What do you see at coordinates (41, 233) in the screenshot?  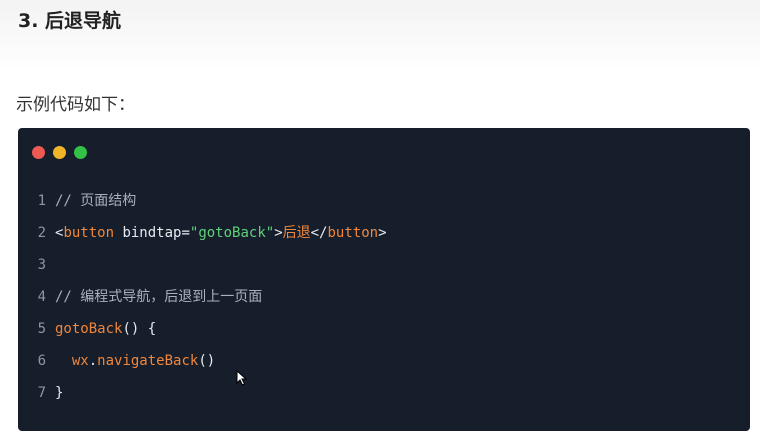 I see `line-number: 2` at bounding box center [41, 233].